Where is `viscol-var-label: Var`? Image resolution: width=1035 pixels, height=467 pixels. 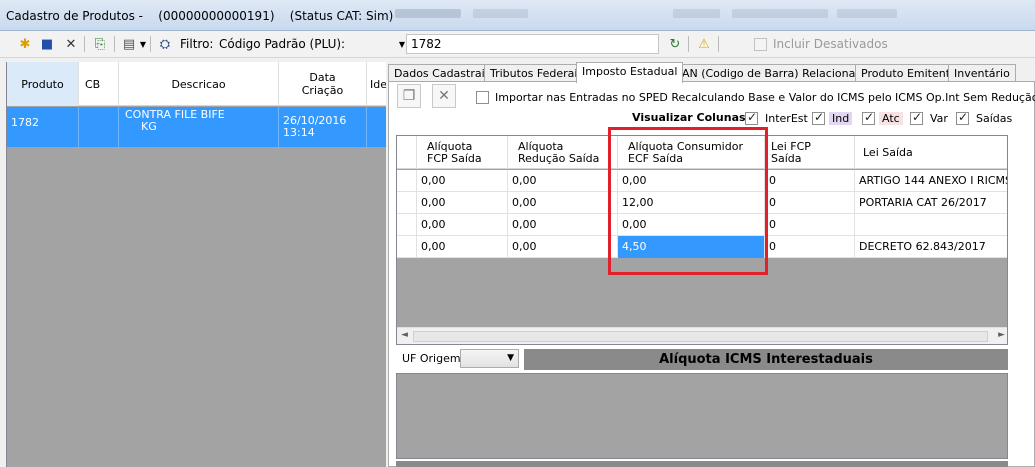 viscol-var-label: Var is located at coordinates (939, 118).